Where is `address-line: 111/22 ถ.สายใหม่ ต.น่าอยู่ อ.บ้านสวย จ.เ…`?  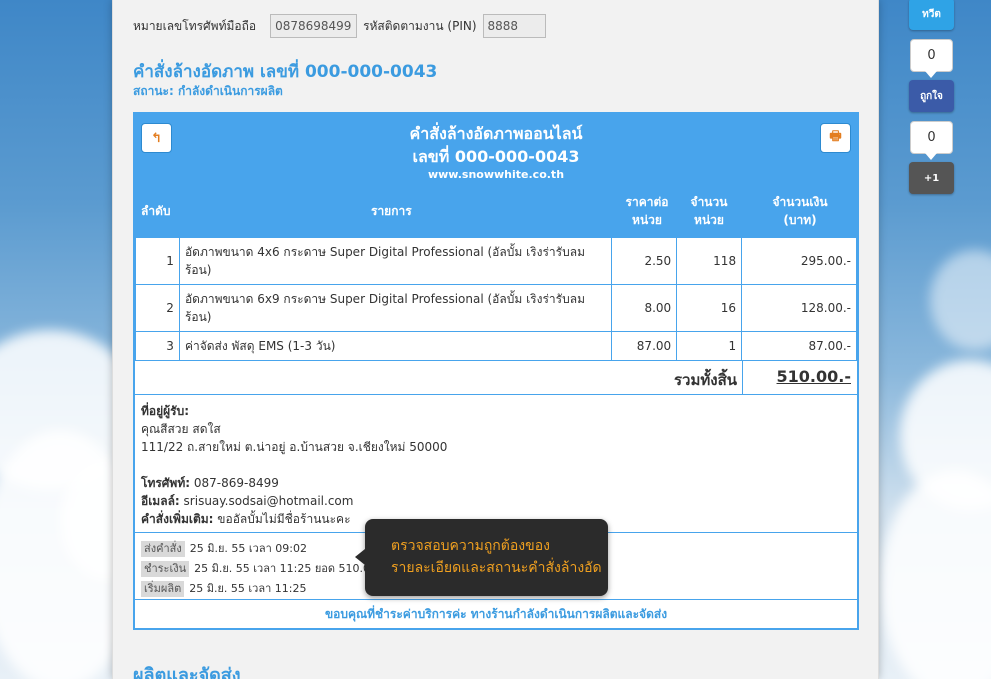
address-line: 111/22 ถ.สายใหม่ ต.น่าอยู่ อ.บ้านสวย จ.เ… is located at coordinates (294, 447).